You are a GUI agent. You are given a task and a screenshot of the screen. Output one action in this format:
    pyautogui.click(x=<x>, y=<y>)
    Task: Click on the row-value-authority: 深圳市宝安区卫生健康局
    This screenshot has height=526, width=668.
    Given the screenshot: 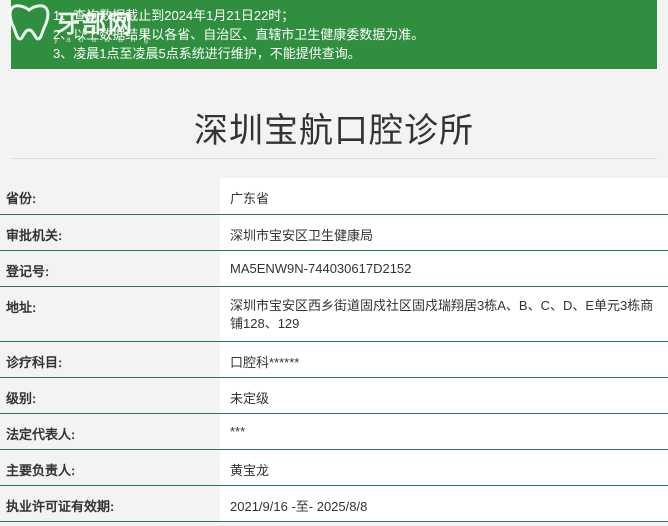 What is the action you would take?
    pyautogui.click(x=444, y=232)
    